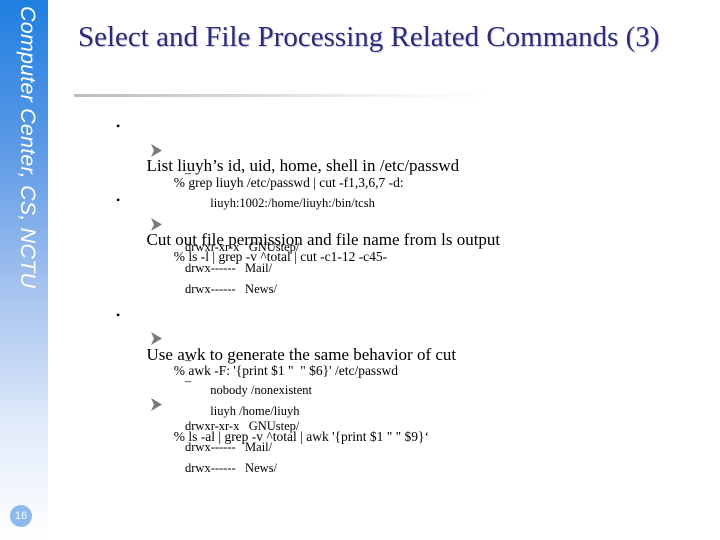 The height and width of the screenshot is (540, 720). I want to click on bullet-2-output-2: drwx------ Mail/, so click(229, 268).